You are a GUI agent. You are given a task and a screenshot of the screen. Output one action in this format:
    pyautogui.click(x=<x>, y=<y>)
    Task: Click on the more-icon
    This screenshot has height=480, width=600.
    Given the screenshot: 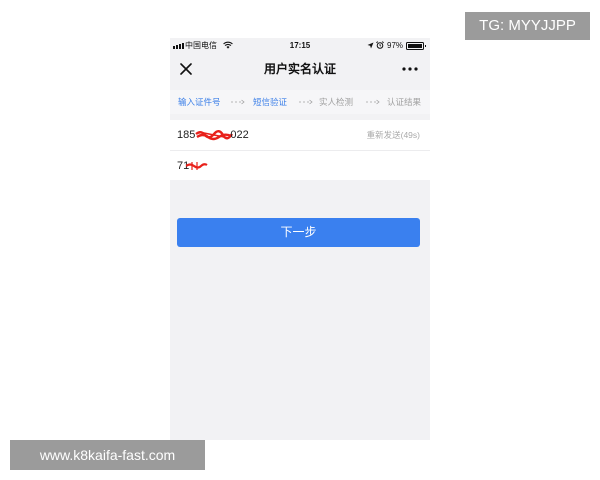 What is the action you would take?
    pyautogui.click(x=410, y=69)
    